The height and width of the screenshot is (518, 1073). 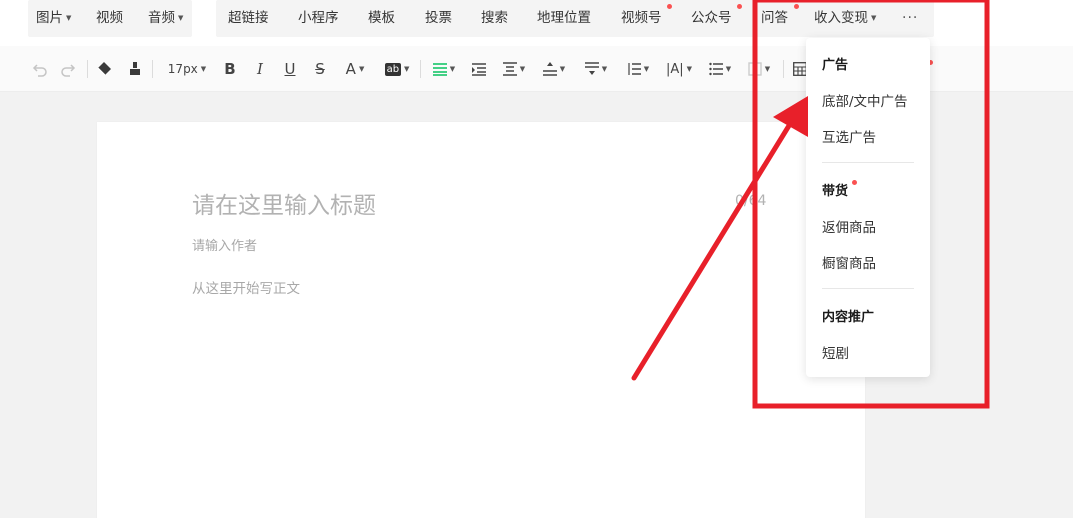 What do you see at coordinates (248, 18) in the screenshot?
I see `insert-hyperlink-button: 超链接` at bounding box center [248, 18].